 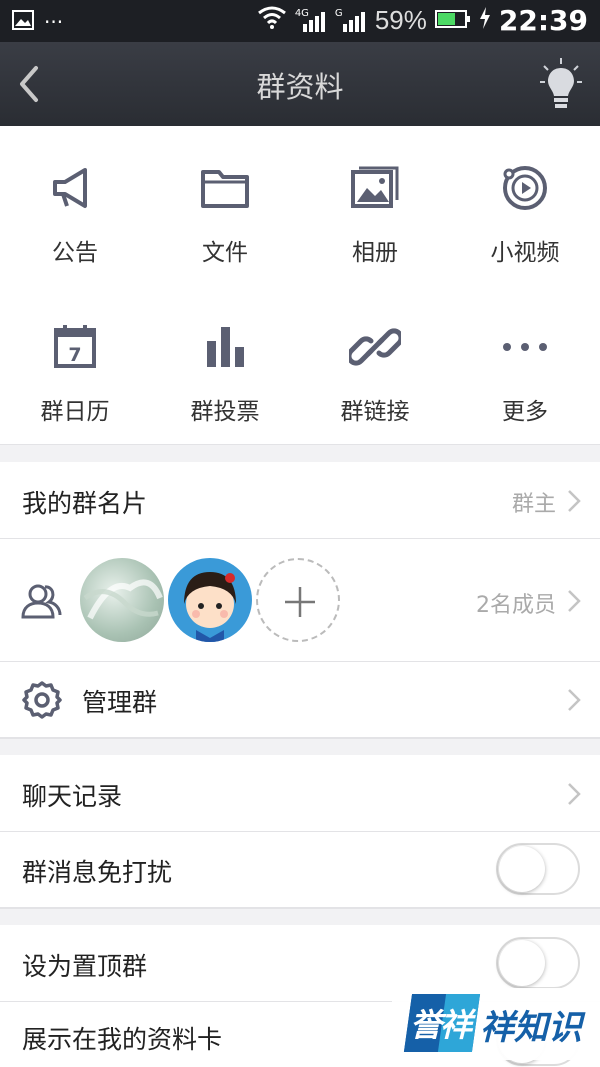 I want to click on feature-label: 群投票, so click(x=225, y=412).